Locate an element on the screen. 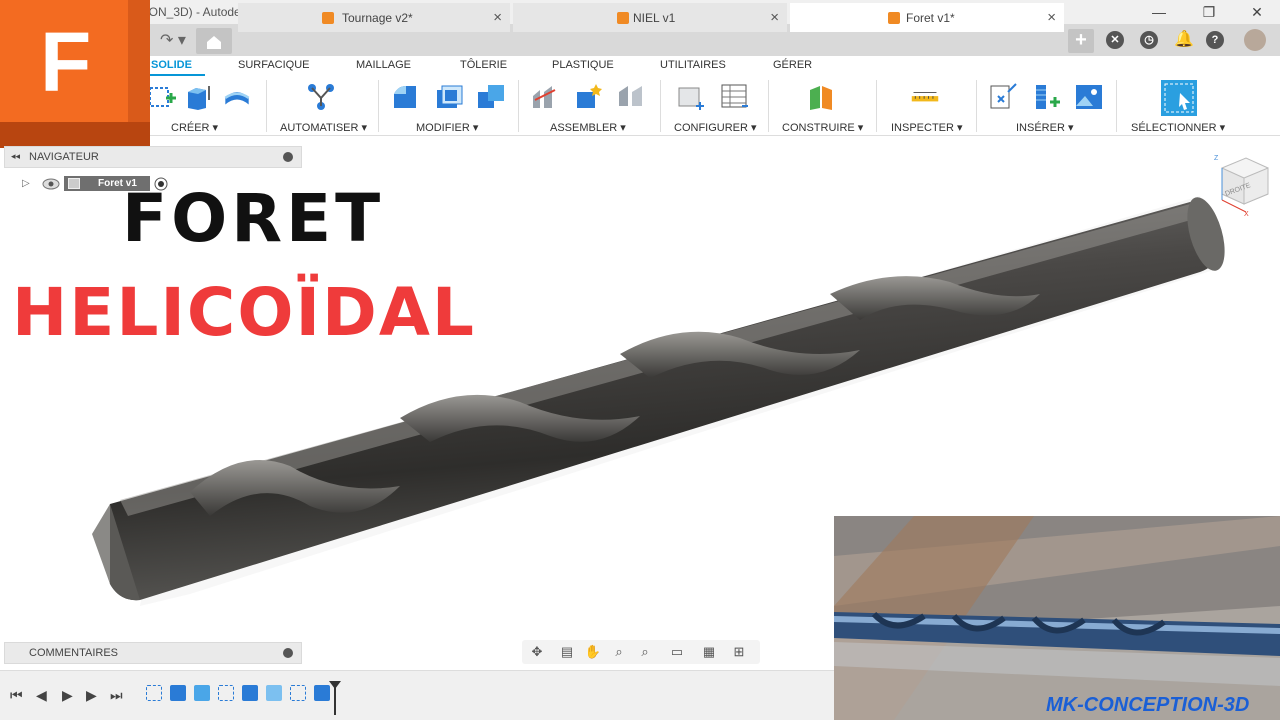  revolve-icon is located at coordinates (237, 97).